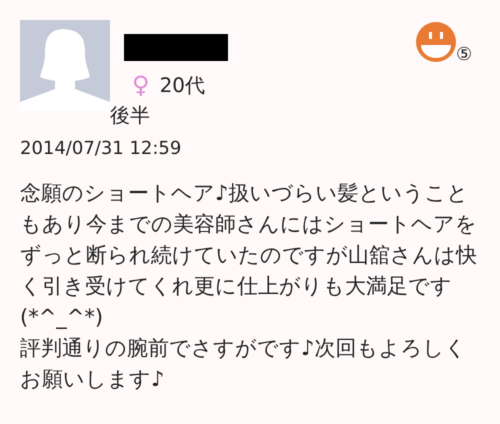 Image resolution: width=500 pixels, height=424 pixels. What do you see at coordinates (101, 149) in the screenshot?
I see `post-date: 2014/07/31 12:59` at bounding box center [101, 149].